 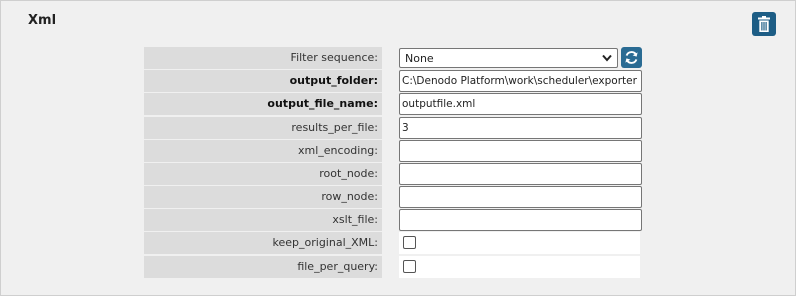 I want to click on root-node-input, so click(x=520, y=174).